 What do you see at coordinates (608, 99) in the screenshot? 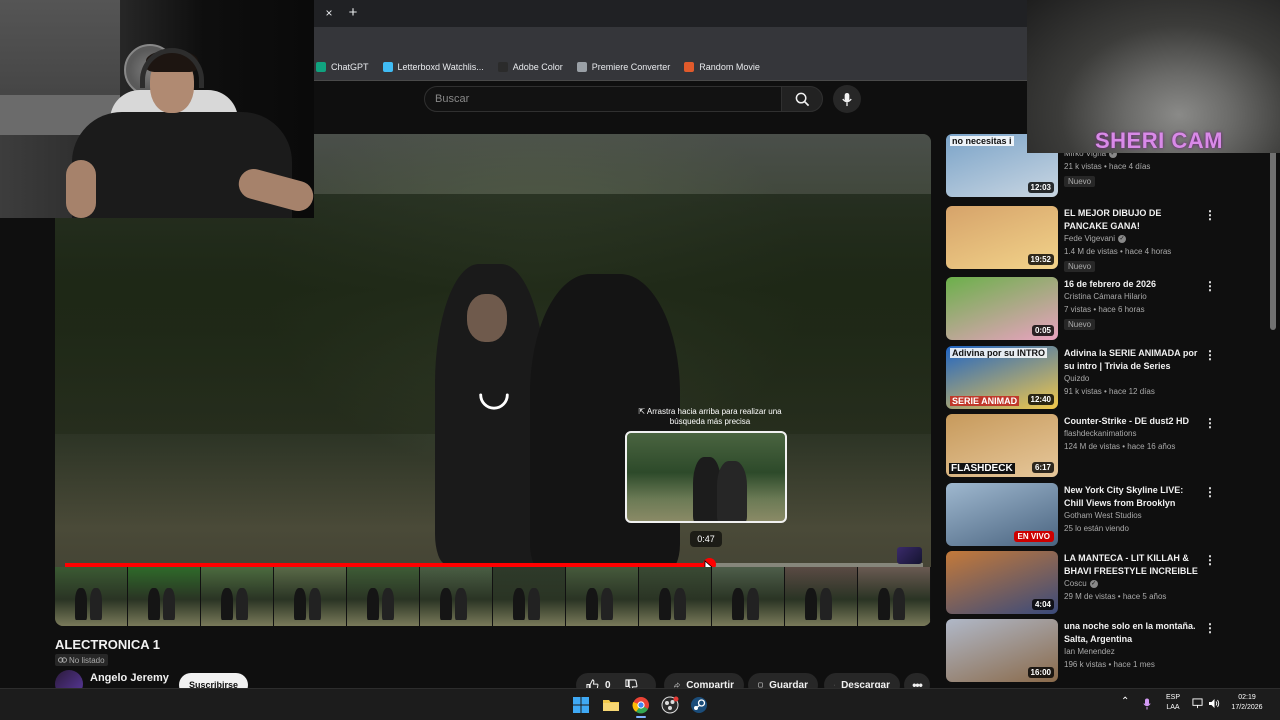
I see `search-input` at bounding box center [608, 99].